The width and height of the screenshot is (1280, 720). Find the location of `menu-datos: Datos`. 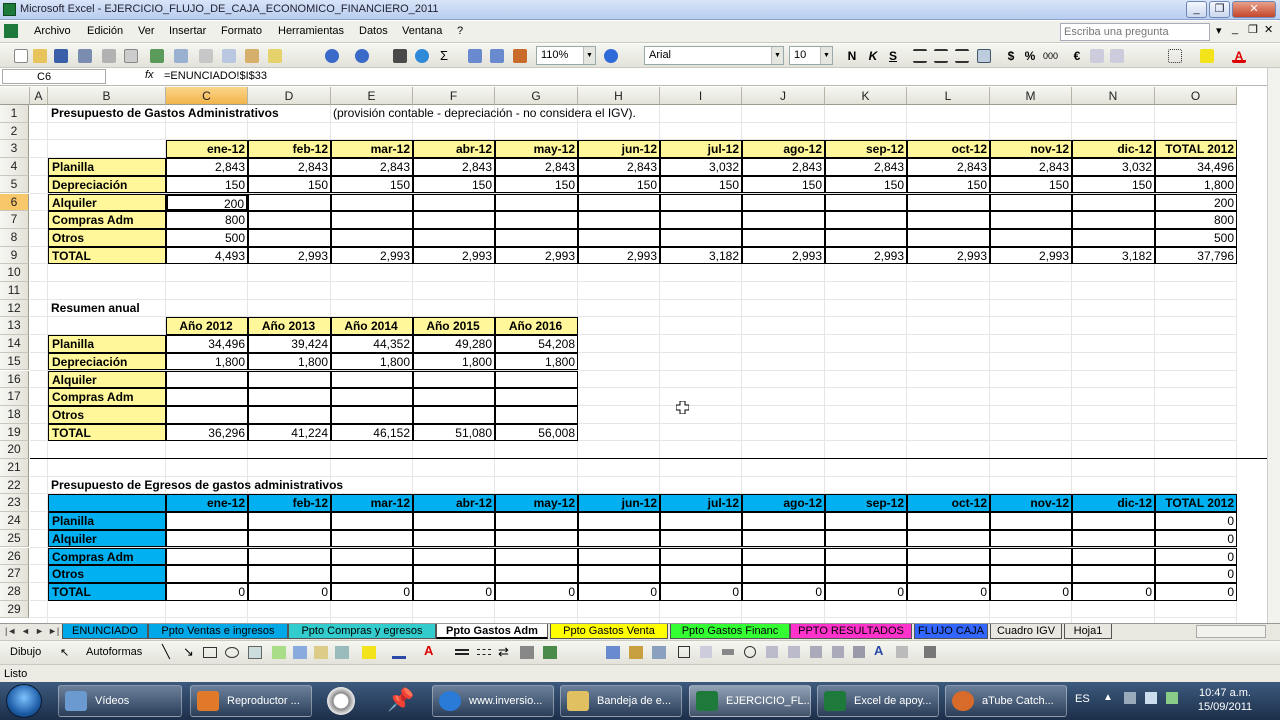

menu-datos: Datos is located at coordinates (373, 31).